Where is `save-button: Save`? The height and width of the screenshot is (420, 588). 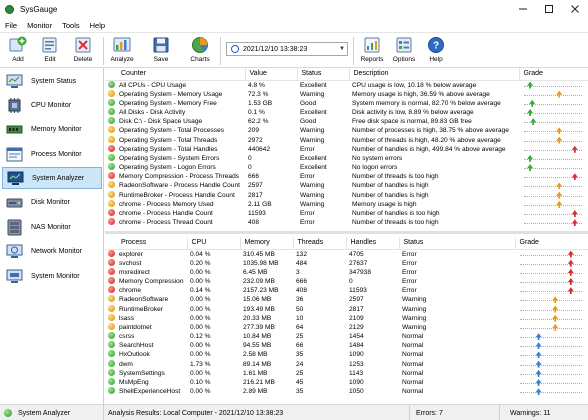 save-button: Save is located at coordinates (161, 51).